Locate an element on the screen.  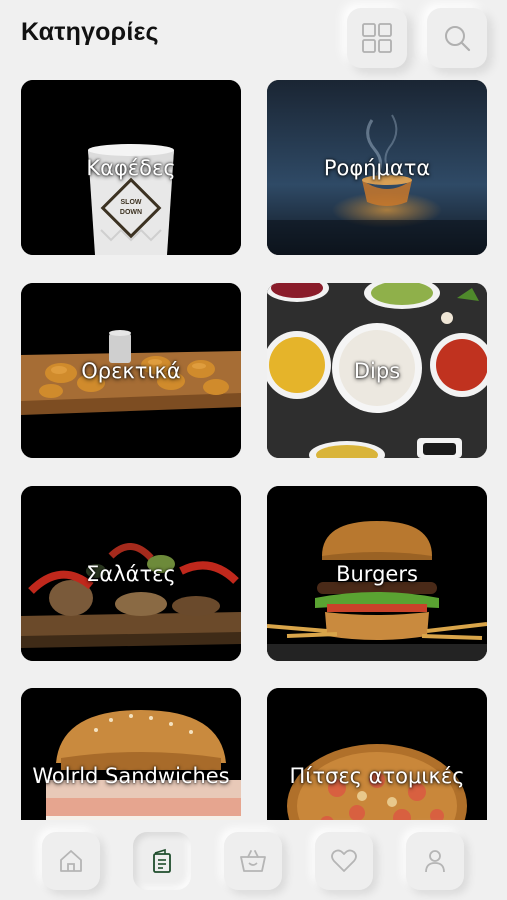
category-card-sandwiches: Wolrld Sandwiches is located at coordinates (131, 754).